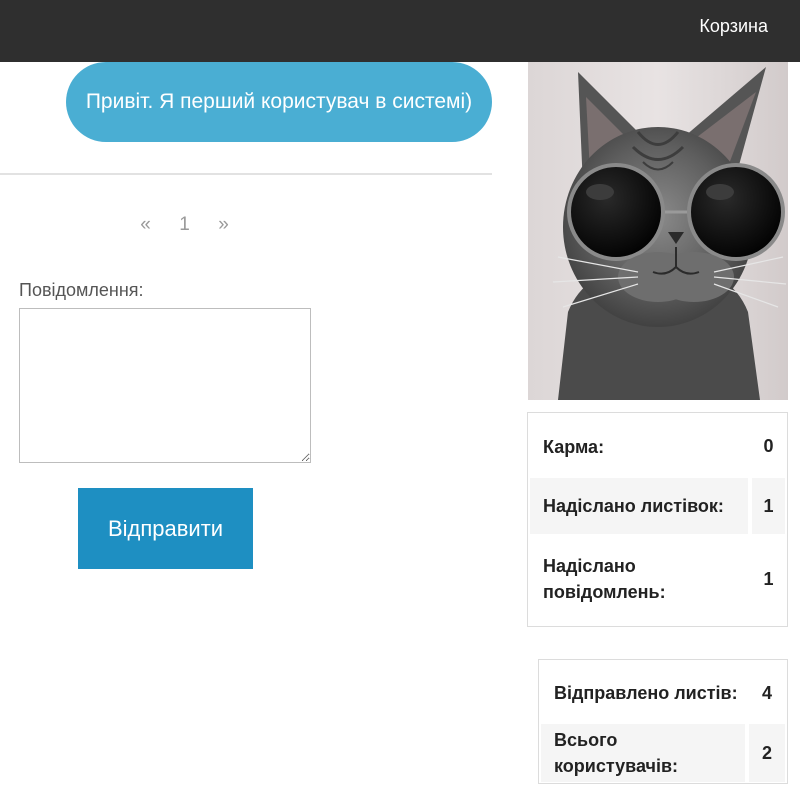 The height and width of the screenshot is (800, 800). Describe the element at coordinates (165, 528) in the screenshot. I see `send-button: Відправити` at that location.